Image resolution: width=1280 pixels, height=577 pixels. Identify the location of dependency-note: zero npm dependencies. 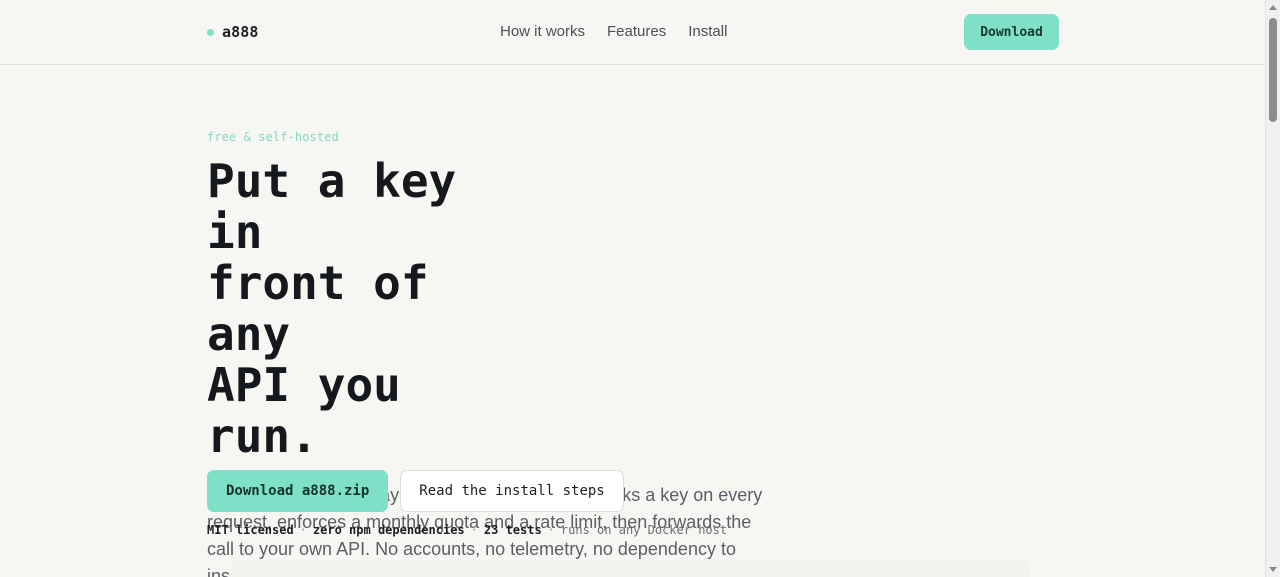
(388, 530).